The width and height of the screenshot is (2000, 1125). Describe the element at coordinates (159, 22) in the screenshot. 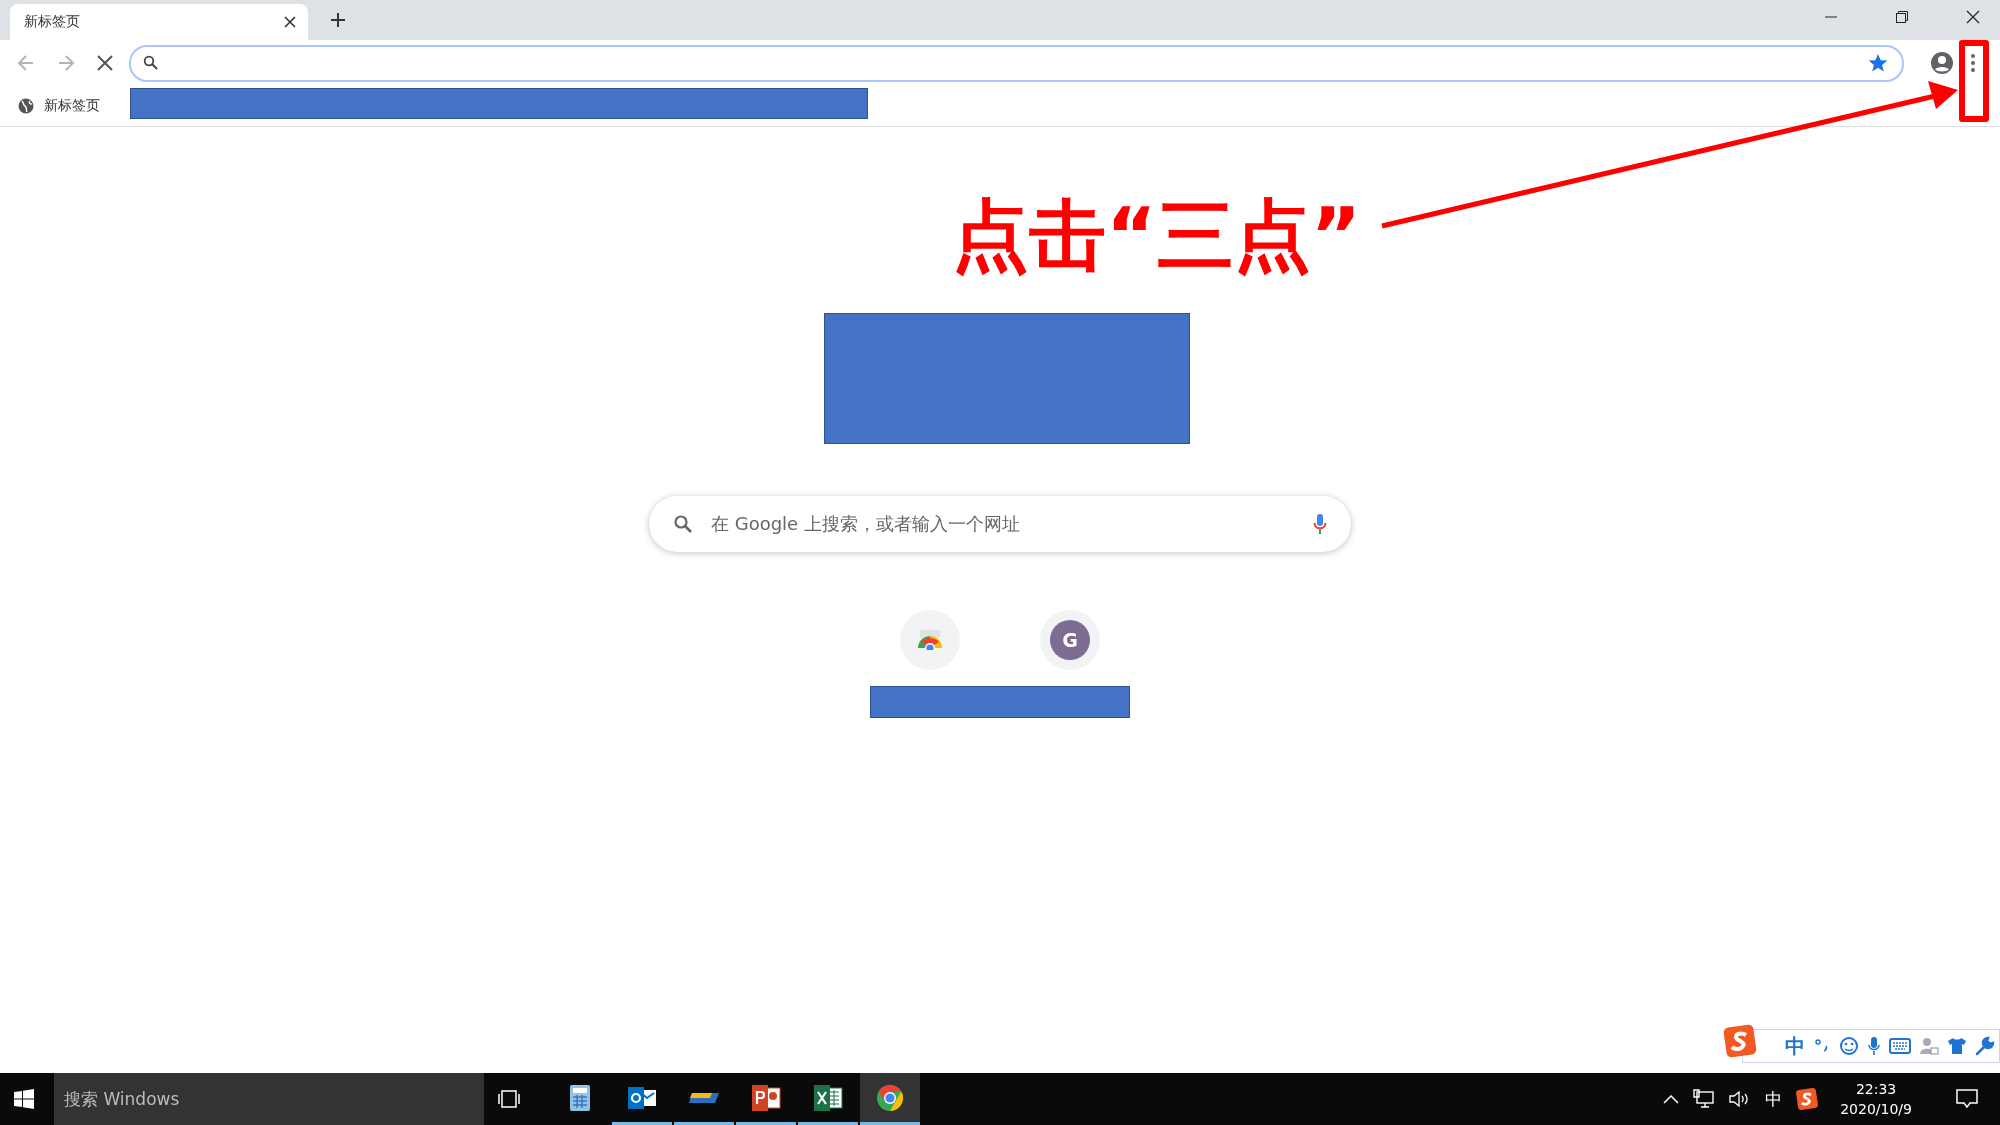

I see `browser-tab: 新标签页` at that location.